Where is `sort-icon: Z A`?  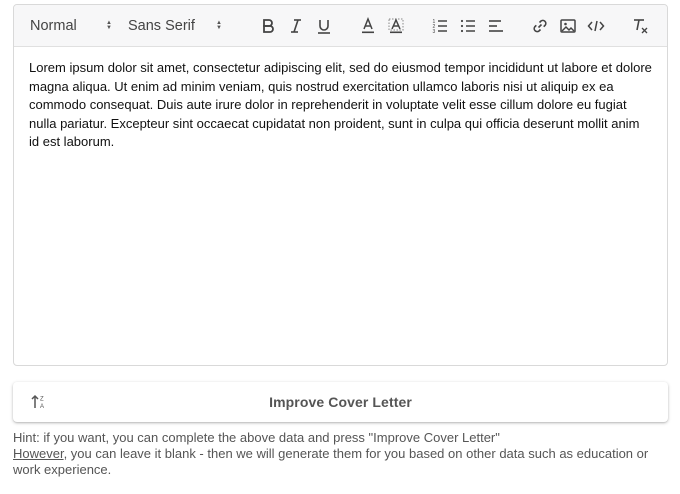
sort-icon: Z A is located at coordinates (37, 402).